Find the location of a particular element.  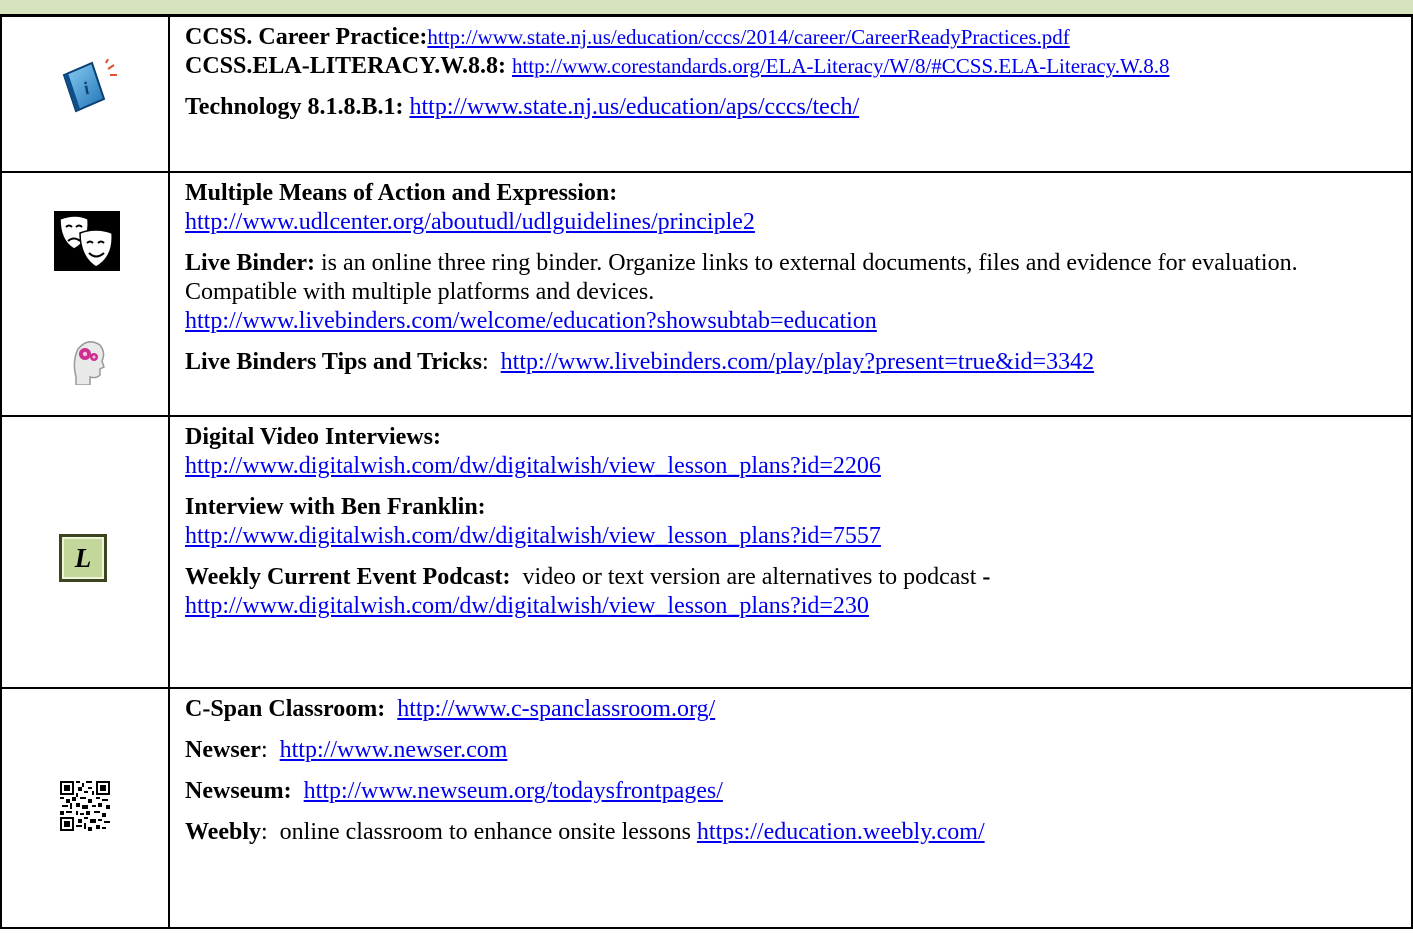

drama-masks-icon is located at coordinates (87, 241).